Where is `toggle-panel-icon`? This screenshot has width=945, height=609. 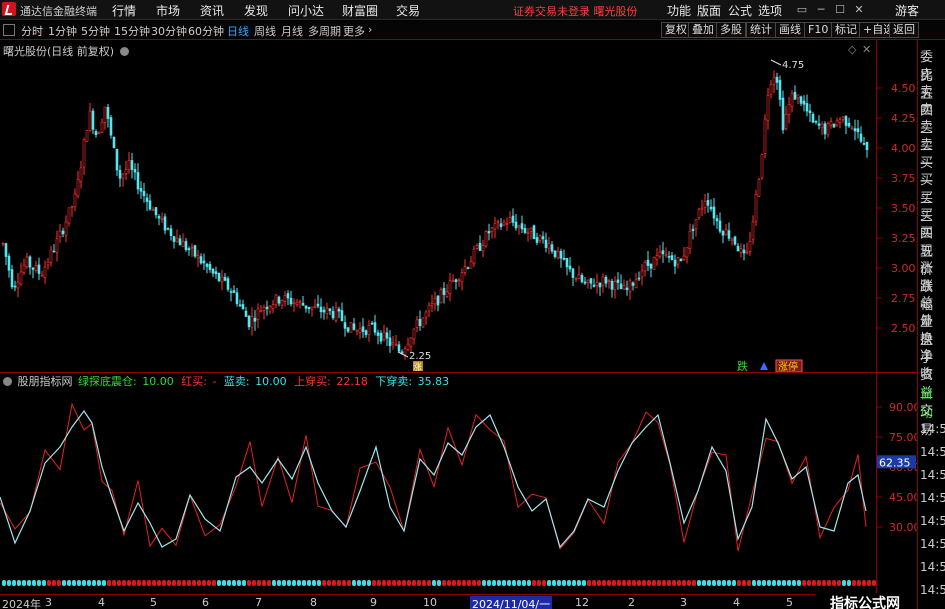
toggle-panel-icon is located at coordinates (9, 30).